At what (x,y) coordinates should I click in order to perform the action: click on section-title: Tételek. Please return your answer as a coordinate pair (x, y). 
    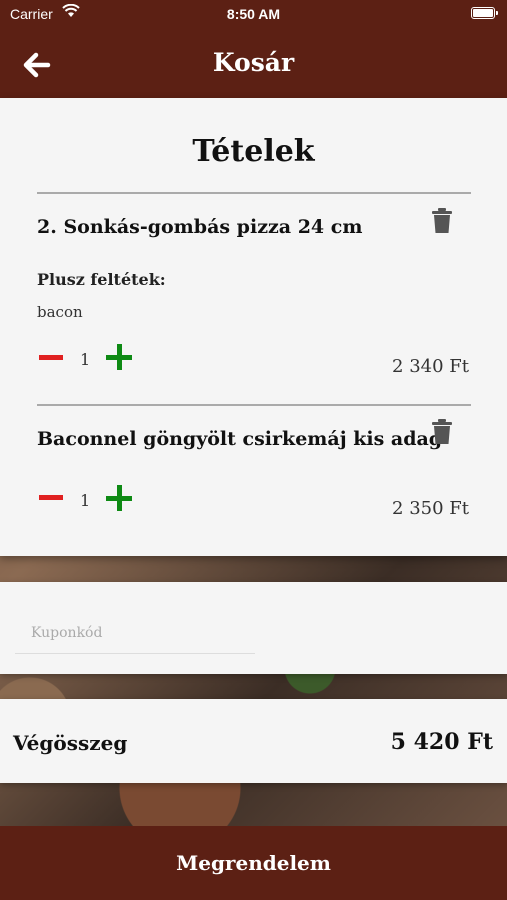
    Looking at the image, I should click on (253, 151).